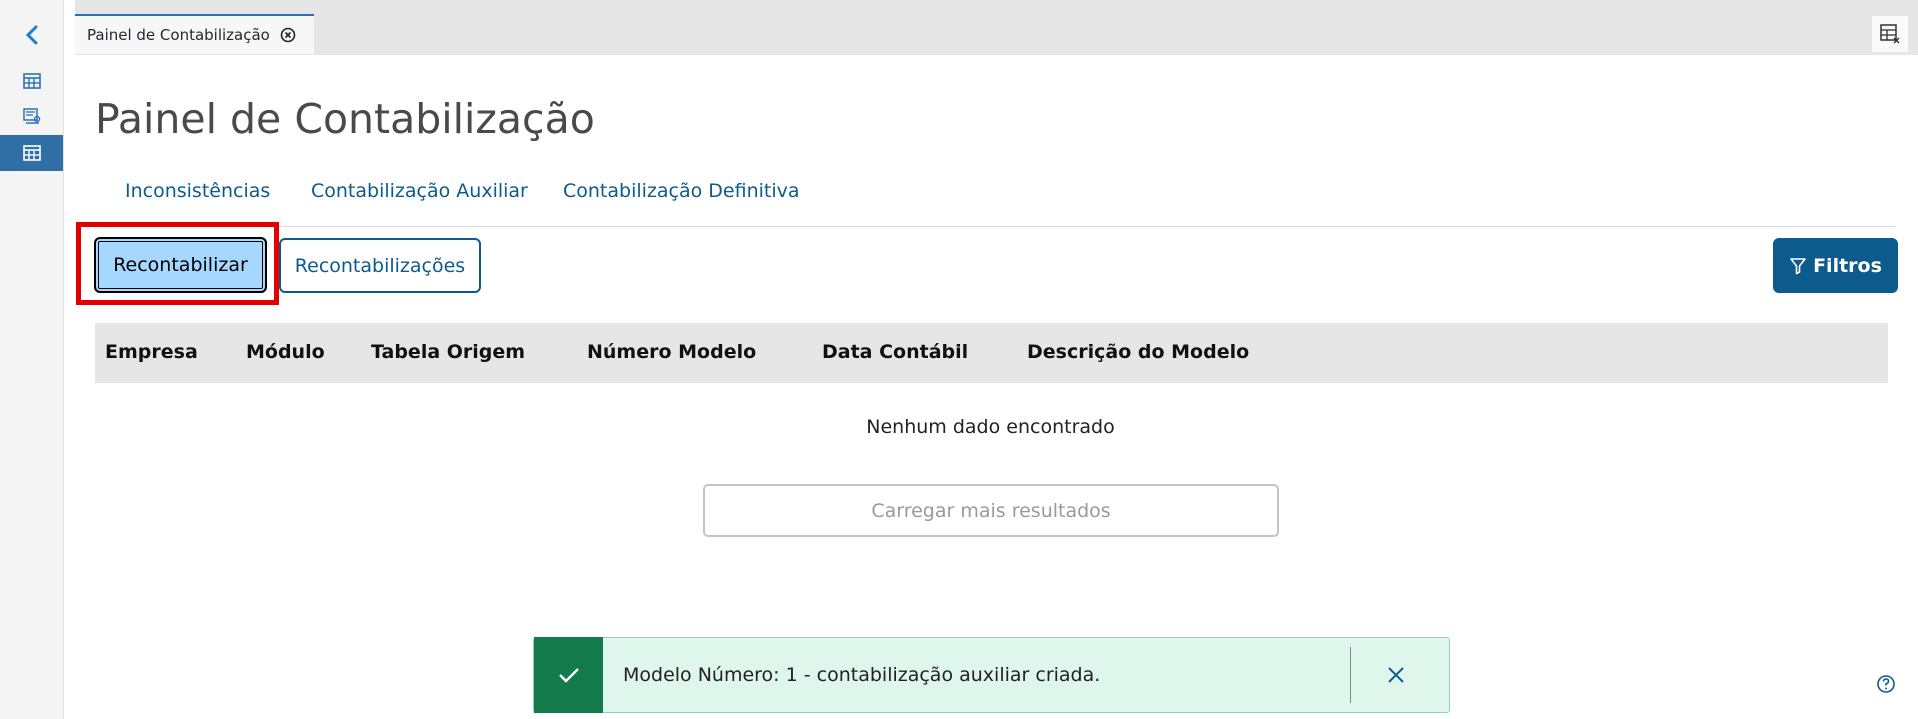  Describe the element at coordinates (990, 427) in the screenshot. I see `empty-table-message: Nenhum dado encontrado` at that location.